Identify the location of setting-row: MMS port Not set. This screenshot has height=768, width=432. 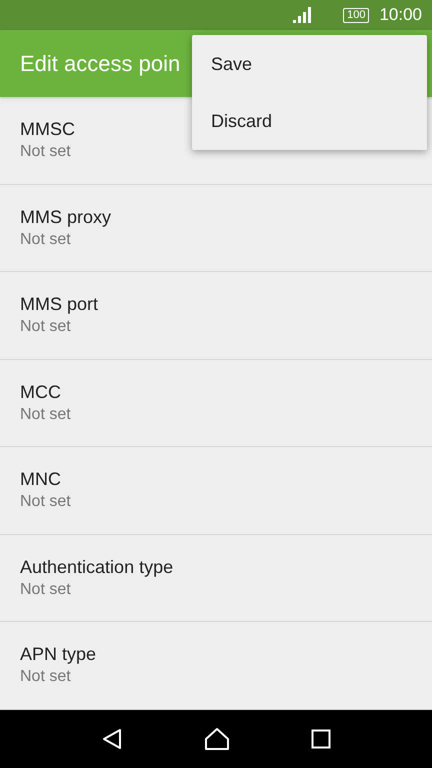
(216, 316).